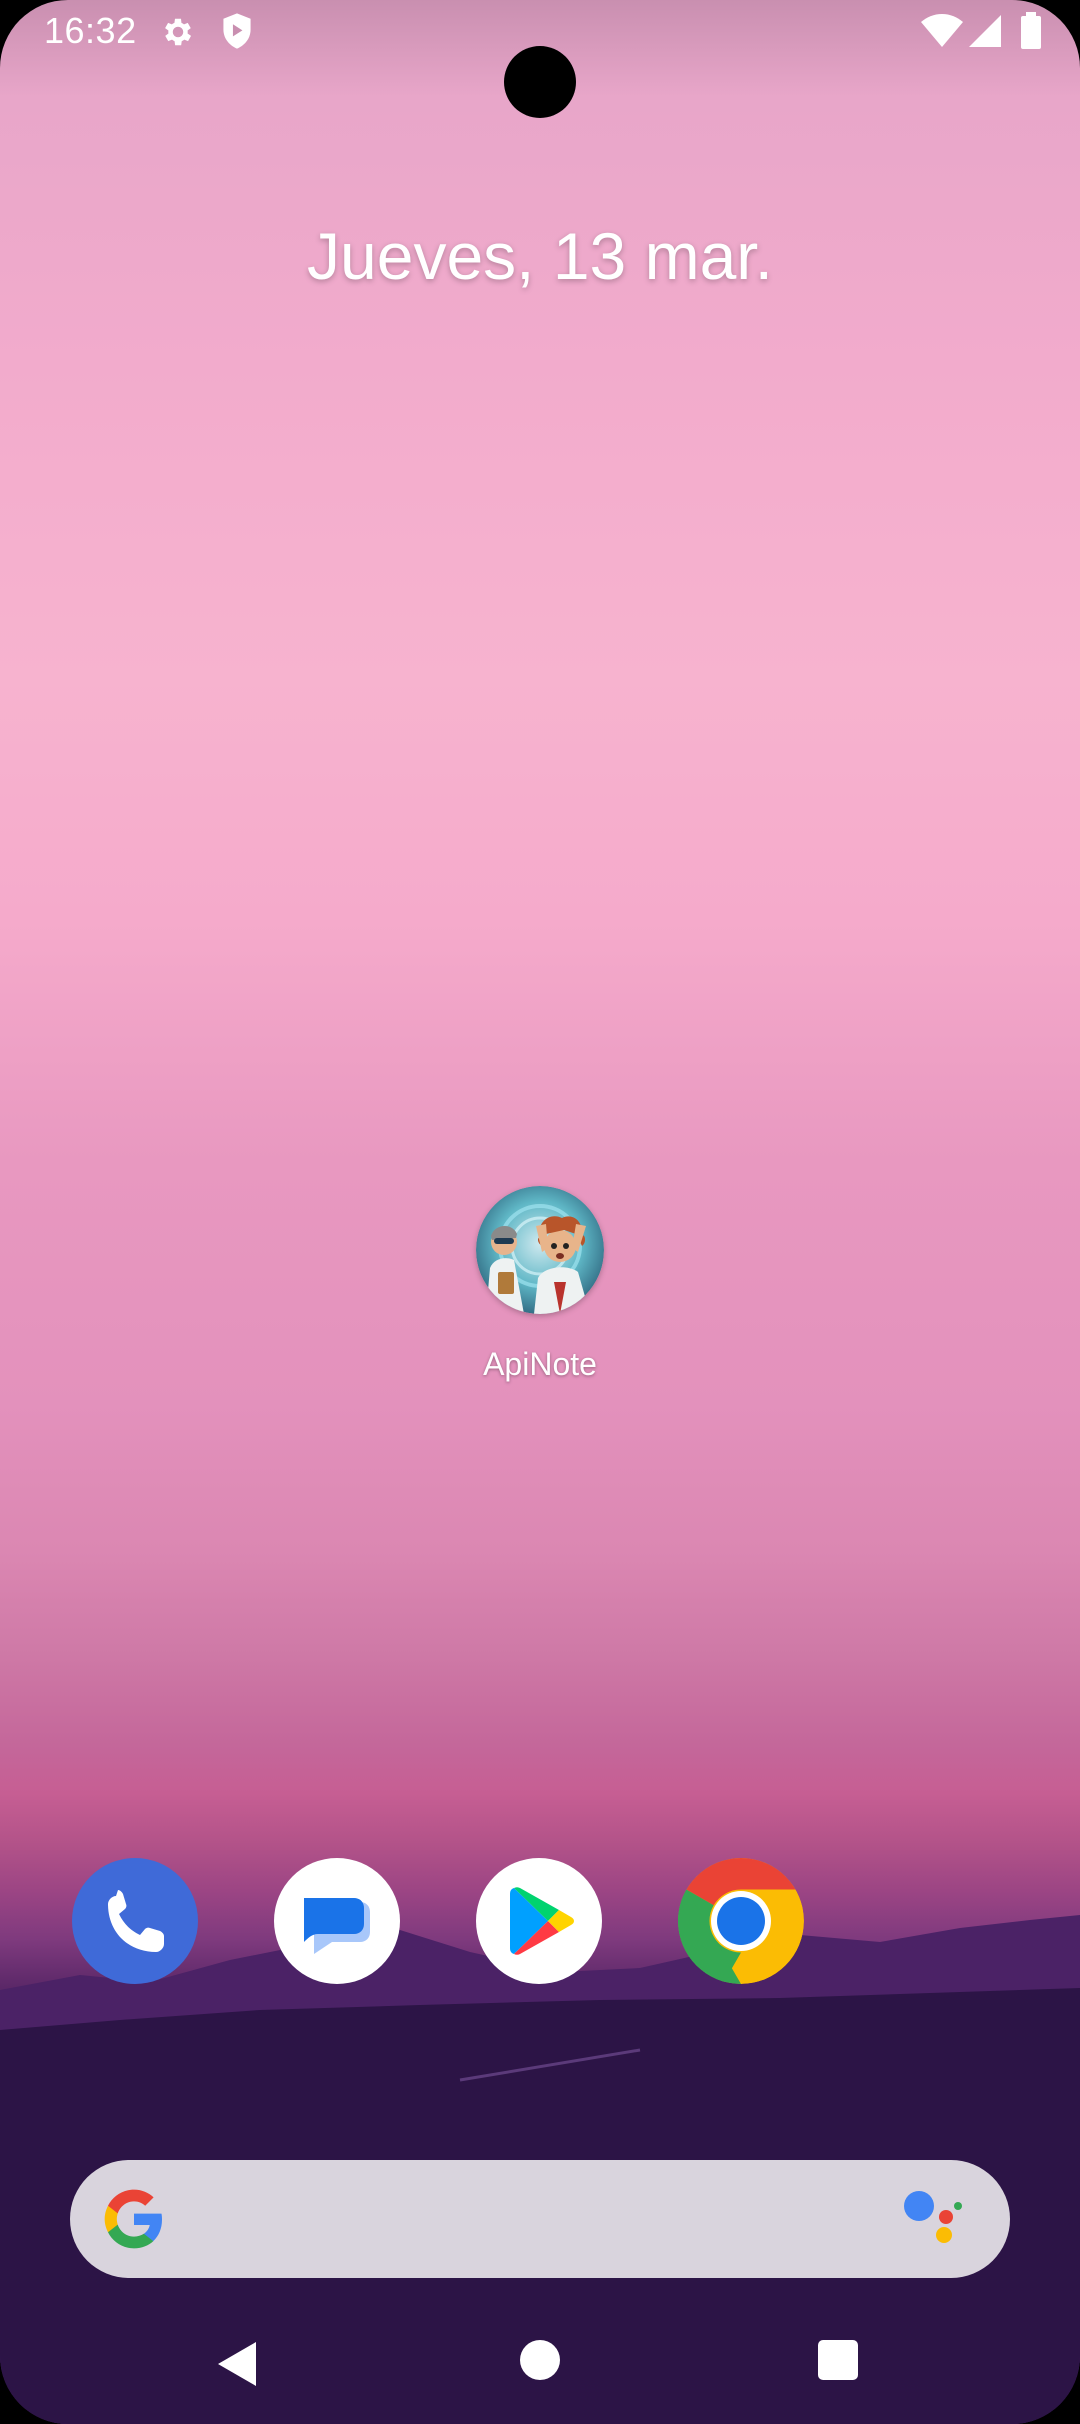  I want to click on apinote-label: ApiNote, so click(540, 1364).